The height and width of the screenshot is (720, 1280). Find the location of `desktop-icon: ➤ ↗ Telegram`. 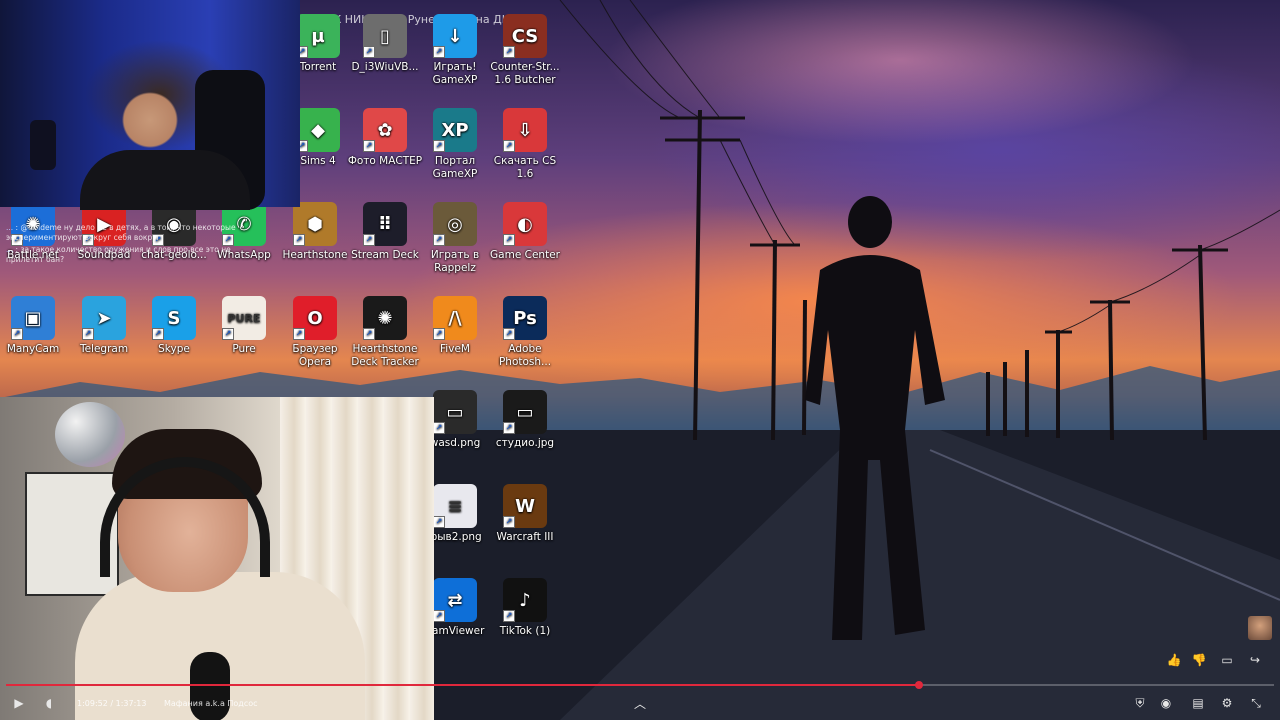

desktop-icon: ➤ ↗ Telegram is located at coordinates (104, 326).